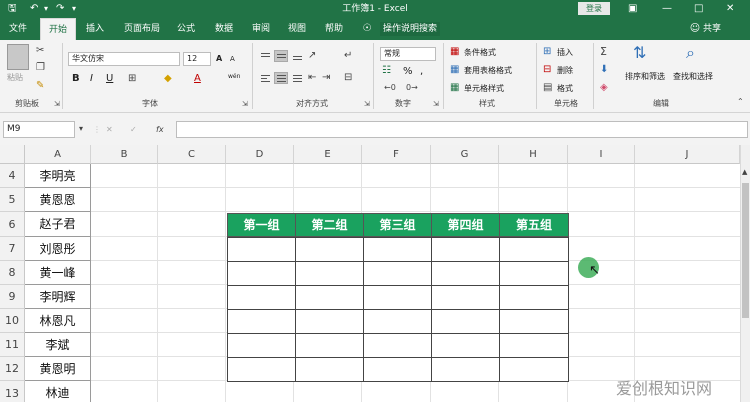  Describe the element at coordinates (34, 9) in the screenshot. I see `undo-icon: ↶` at that location.